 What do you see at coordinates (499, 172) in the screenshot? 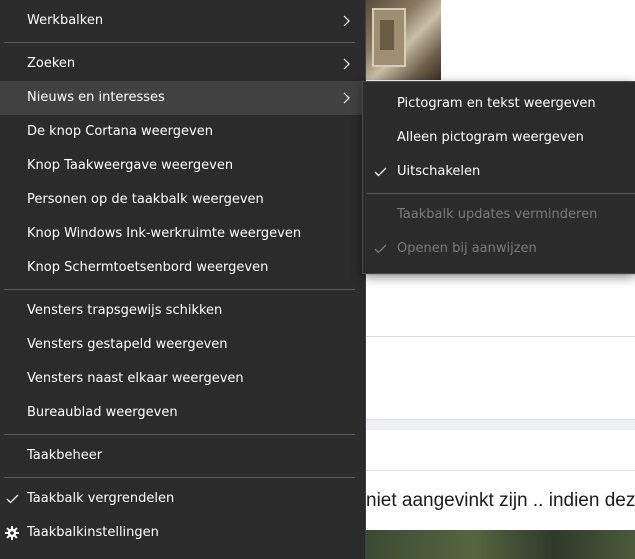
I see `submenu-item-uitschakelen: Uitschakelen` at bounding box center [499, 172].